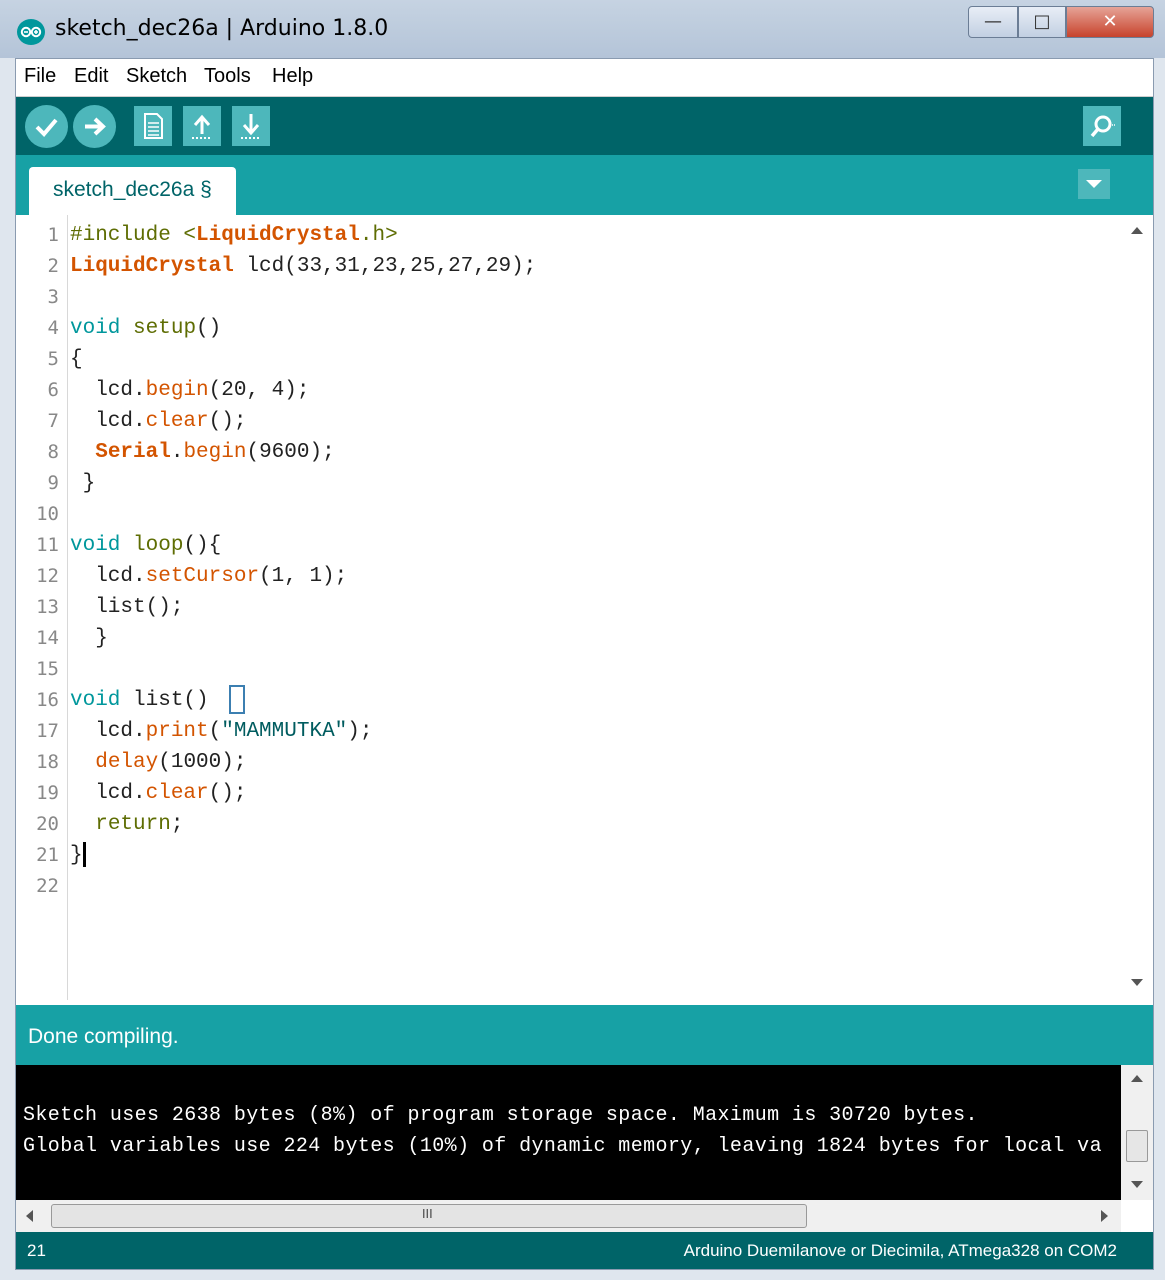 The width and height of the screenshot is (1165, 1280). Describe the element at coordinates (202, 545) in the screenshot. I see `code-token: (){` at that location.